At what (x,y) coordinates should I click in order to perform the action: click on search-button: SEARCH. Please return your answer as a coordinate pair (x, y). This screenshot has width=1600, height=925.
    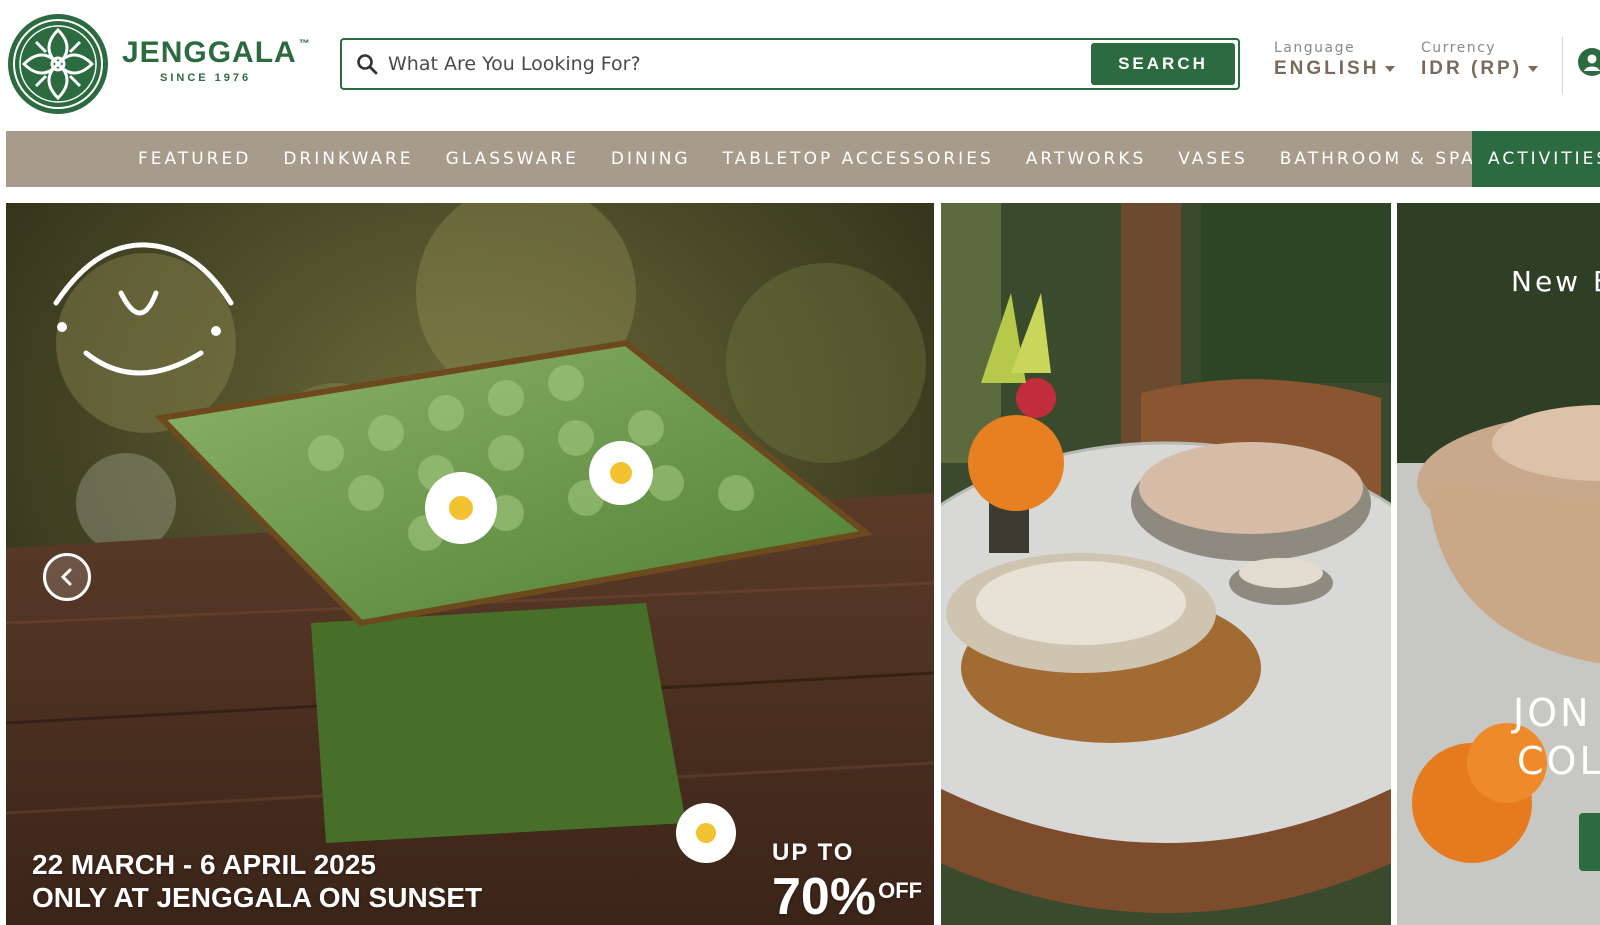
    Looking at the image, I should click on (1163, 64).